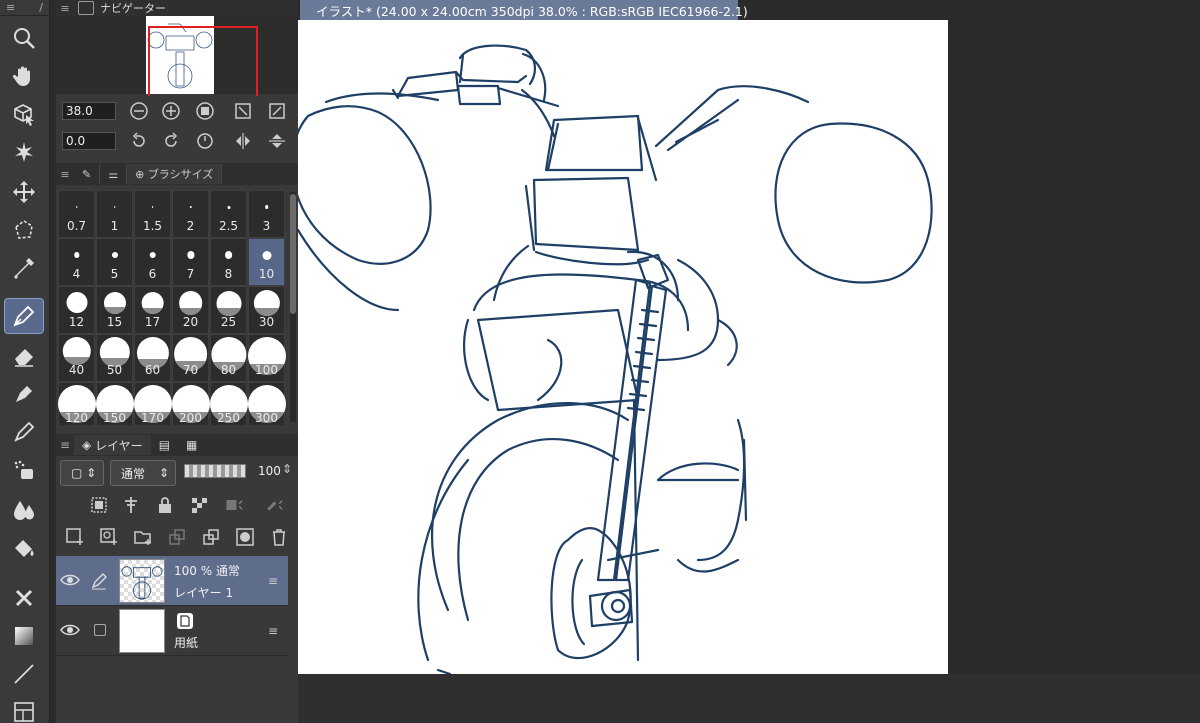 This screenshot has height=723, width=1200. I want to click on brush-size-cell: 2, so click(190, 214).